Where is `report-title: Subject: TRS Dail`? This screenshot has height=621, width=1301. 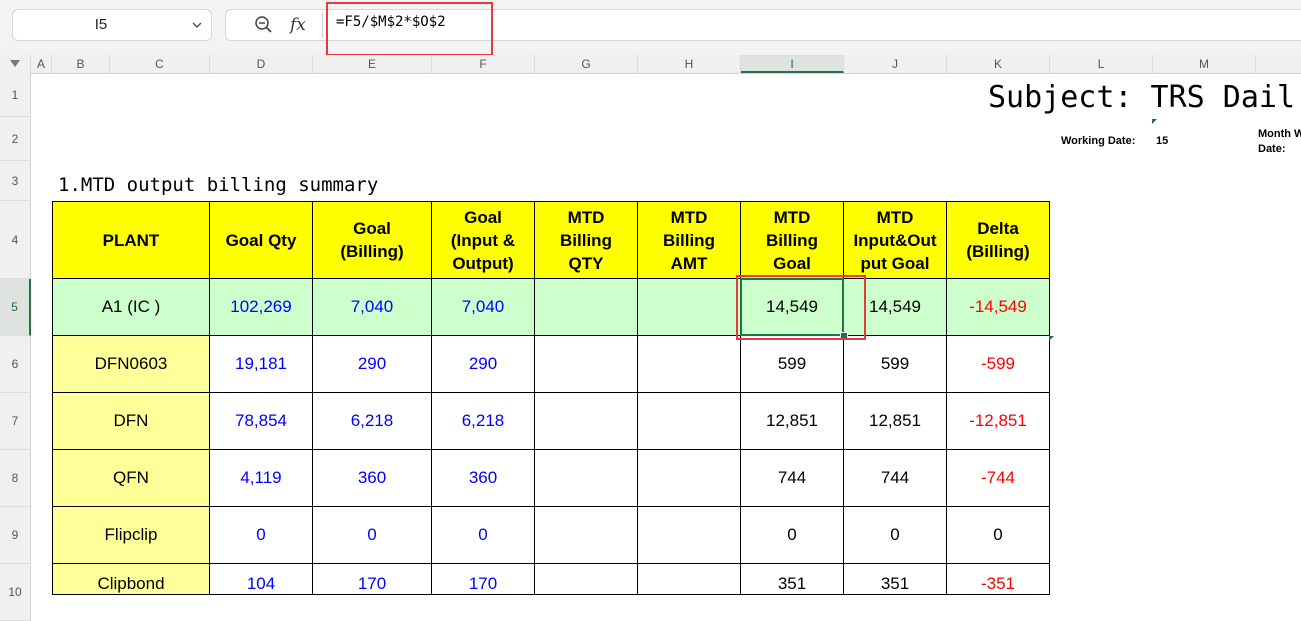 report-title: Subject: TRS Dail is located at coordinates (1142, 97).